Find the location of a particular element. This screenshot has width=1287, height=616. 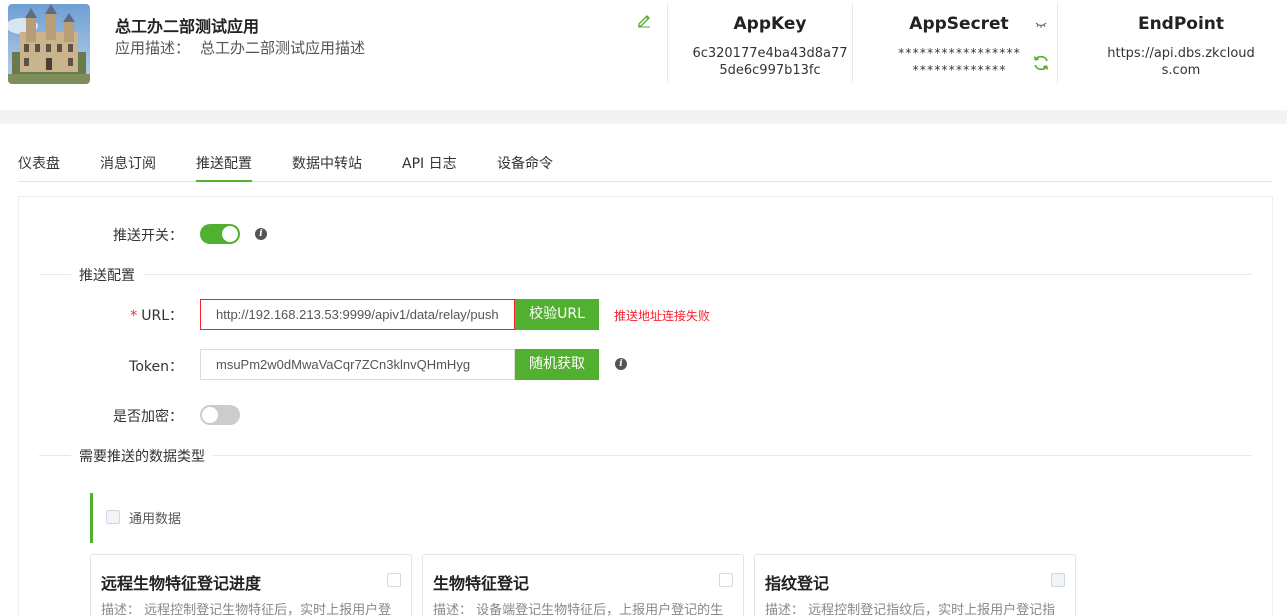

app-description-value: 总工办二部测试应用描述 is located at coordinates (283, 48).